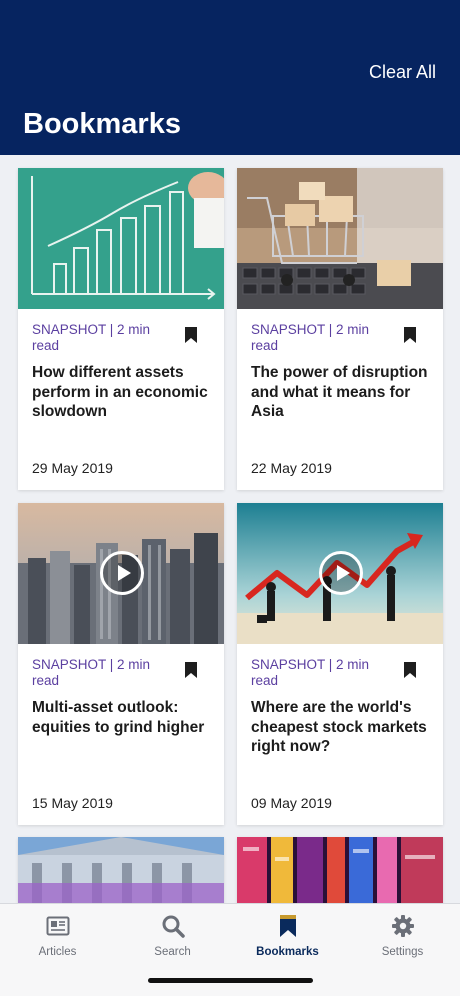  I want to click on home-indicator, so click(230, 980).